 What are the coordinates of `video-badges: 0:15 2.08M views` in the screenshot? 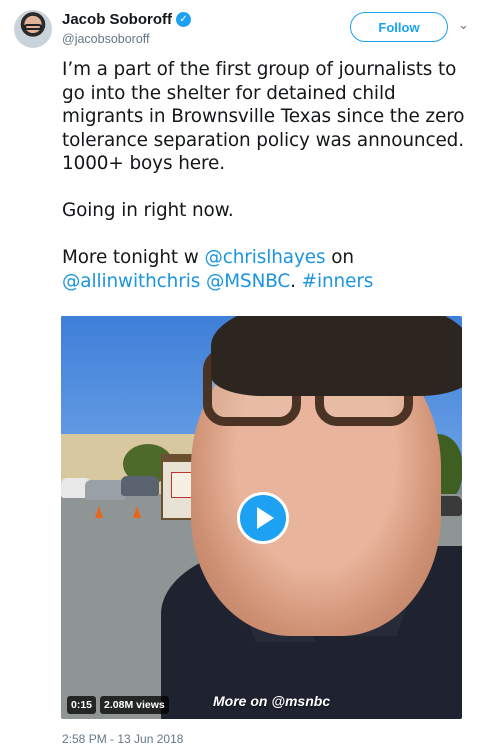 It's located at (118, 705).